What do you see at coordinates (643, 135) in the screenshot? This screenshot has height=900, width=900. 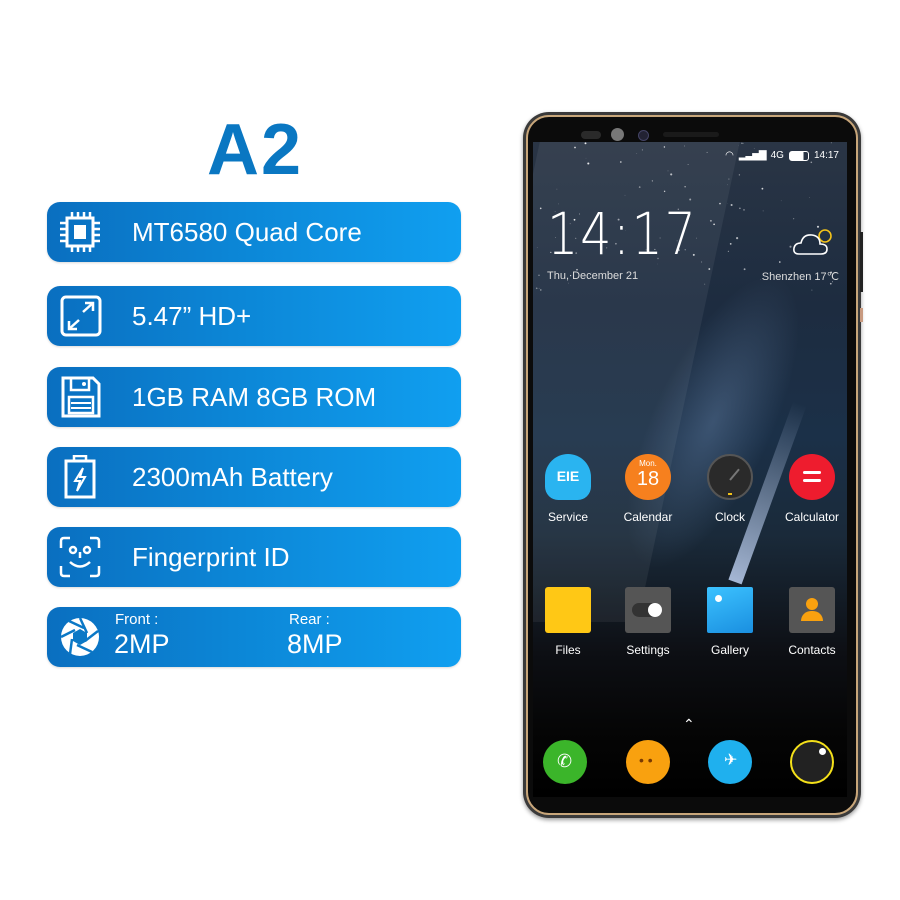 I see `front-camera-lens` at bounding box center [643, 135].